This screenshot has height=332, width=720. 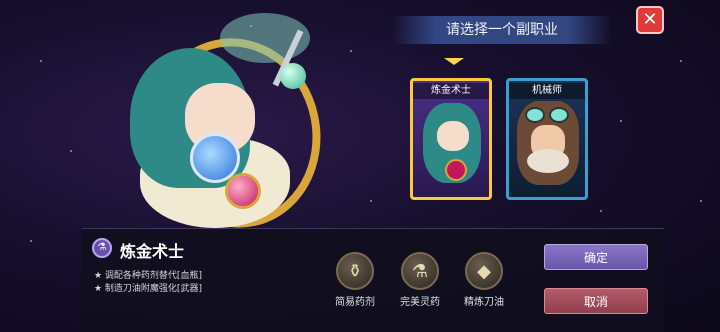 I want to click on class-name: 炼金术士, so click(x=152, y=251).